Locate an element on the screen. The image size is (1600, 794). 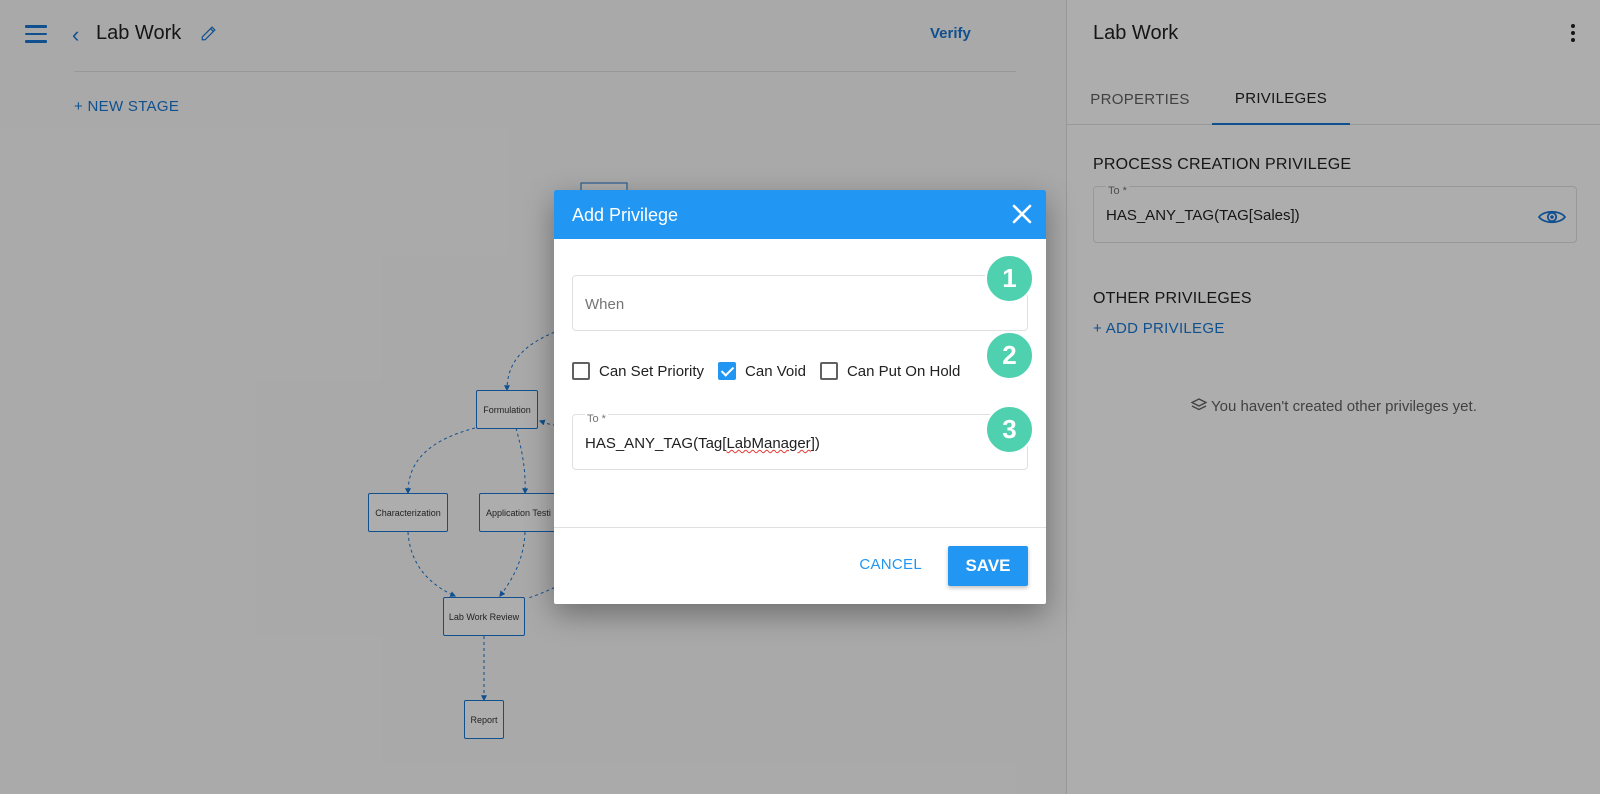
can-set-priority-checkbox: Can Set Priority is located at coordinates (638, 371).